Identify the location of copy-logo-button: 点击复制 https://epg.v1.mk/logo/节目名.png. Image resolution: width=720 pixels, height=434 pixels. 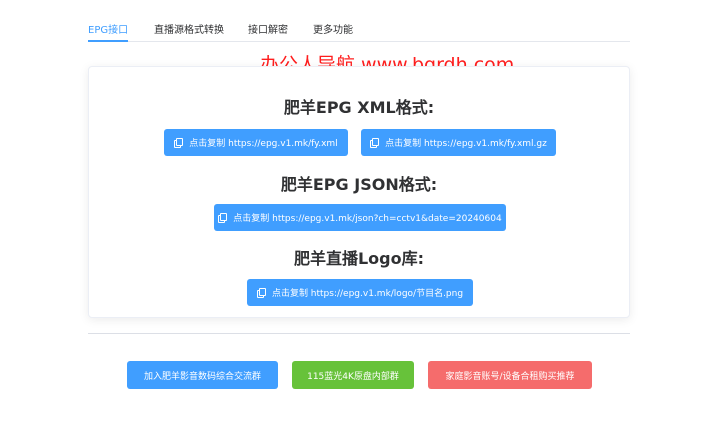
(360, 292).